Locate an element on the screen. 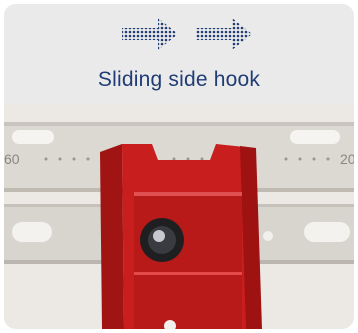  ruler-label: 60 is located at coordinates (12, 159).